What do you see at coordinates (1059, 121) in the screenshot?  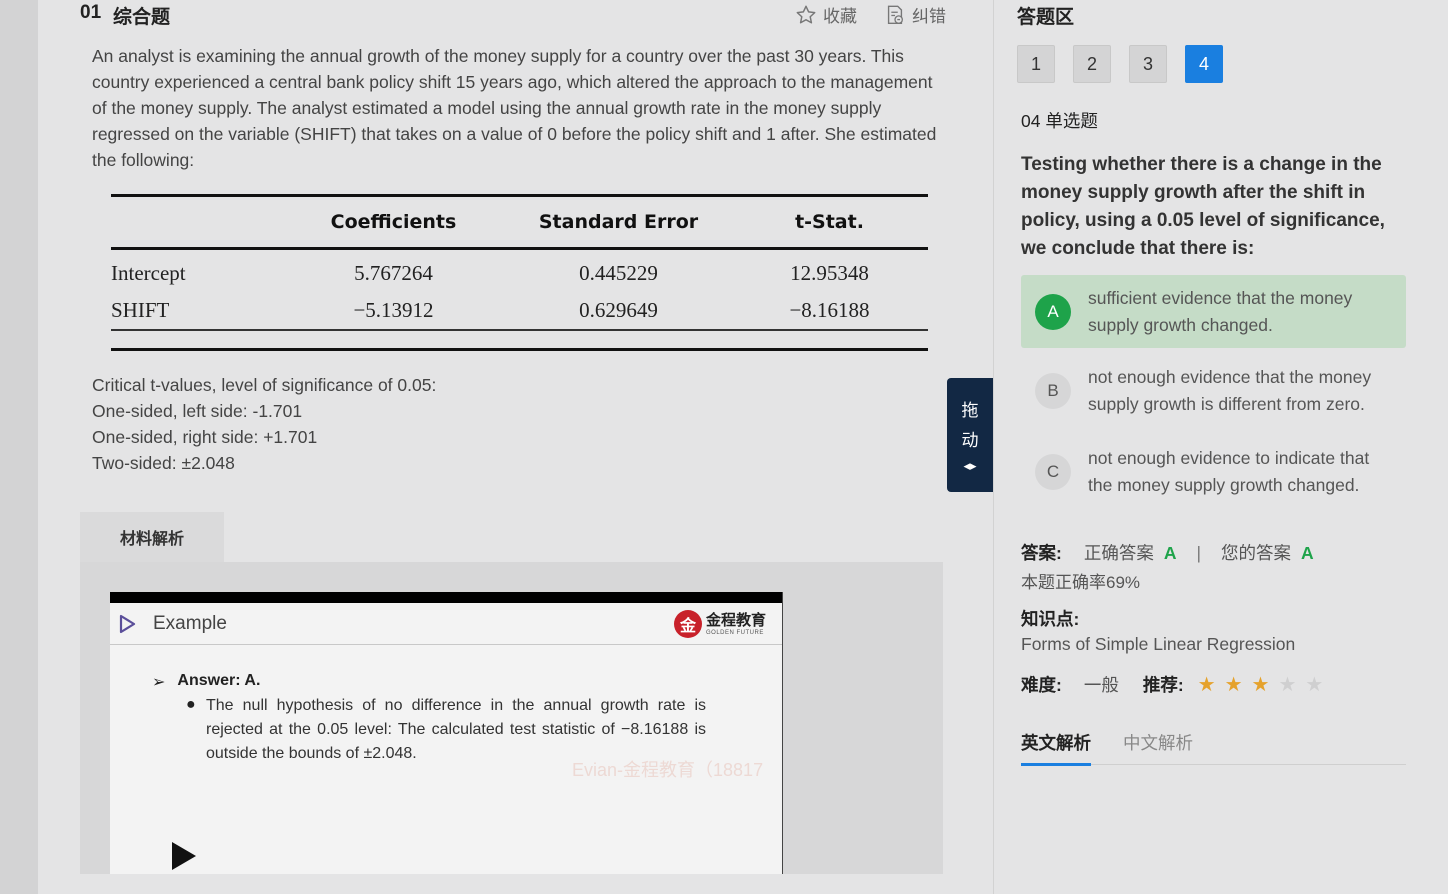 I see `sub-question-label: 04 单选题` at bounding box center [1059, 121].